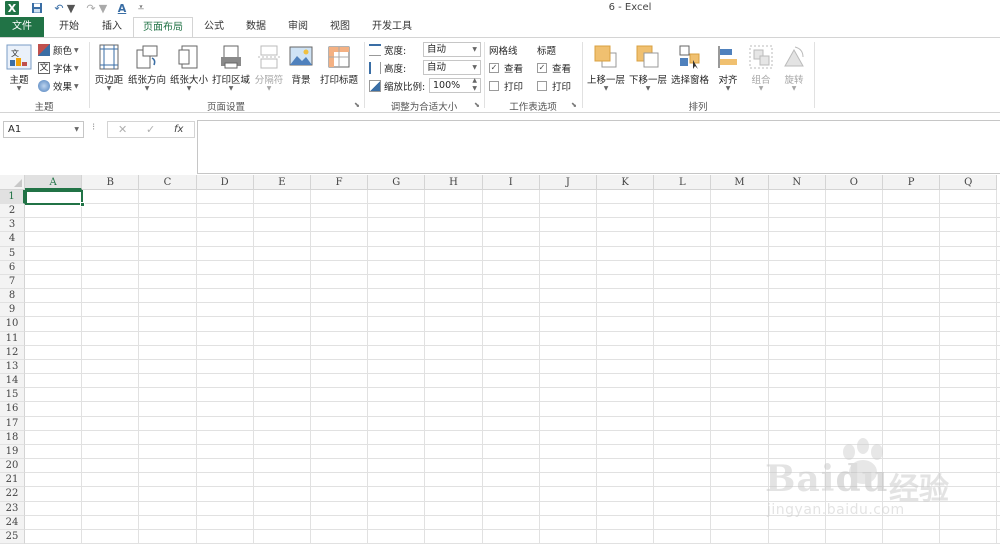 The width and height of the screenshot is (1000, 544). I want to click on tab-insert: 插入, so click(112, 27).